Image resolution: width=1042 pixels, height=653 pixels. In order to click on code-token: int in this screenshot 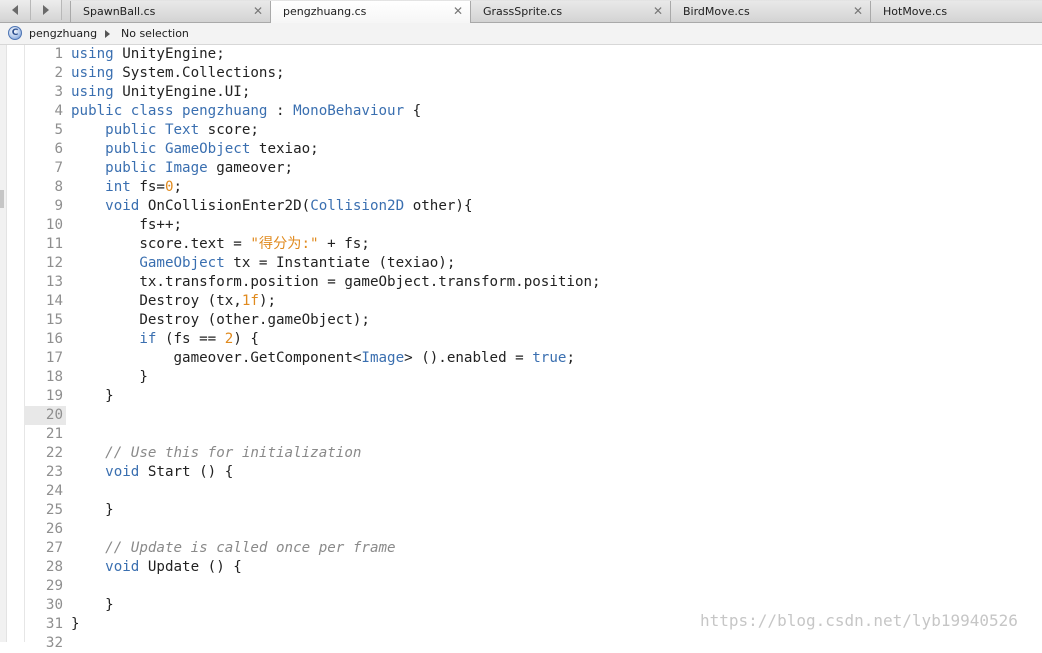, I will do `click(118, 187)`.